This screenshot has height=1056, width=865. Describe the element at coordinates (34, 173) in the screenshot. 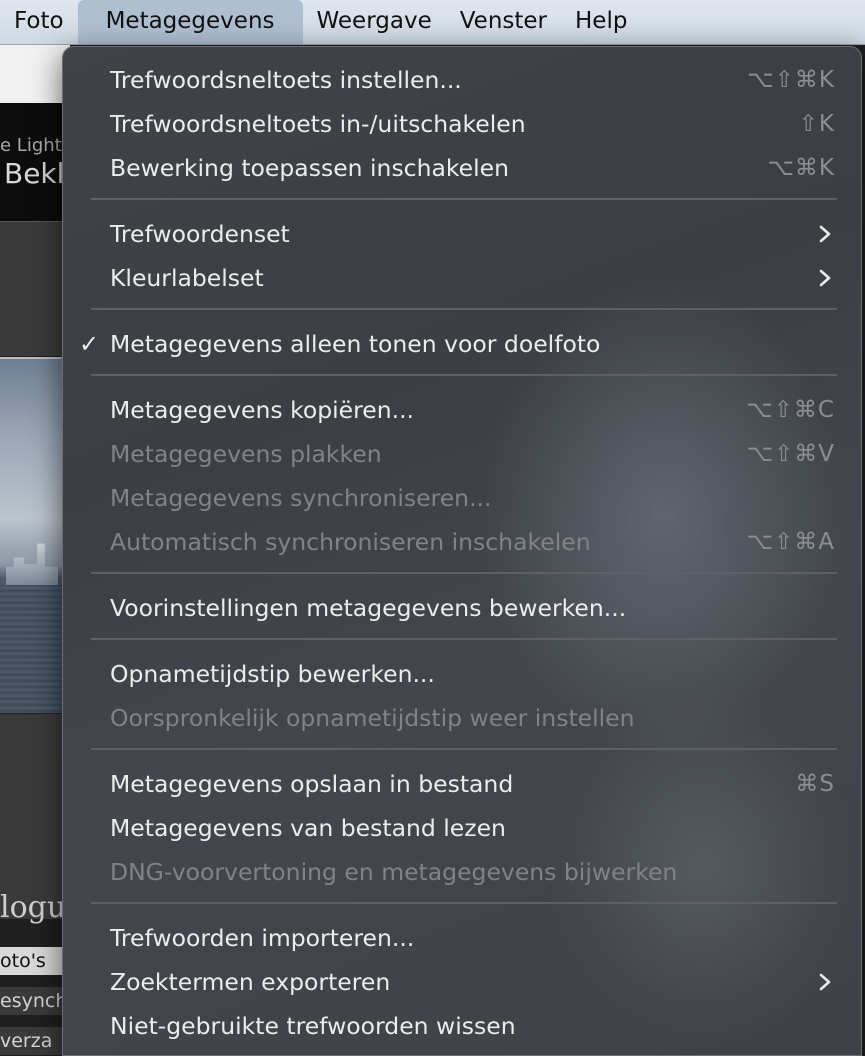

I see `module-title: Bekl` at that location.